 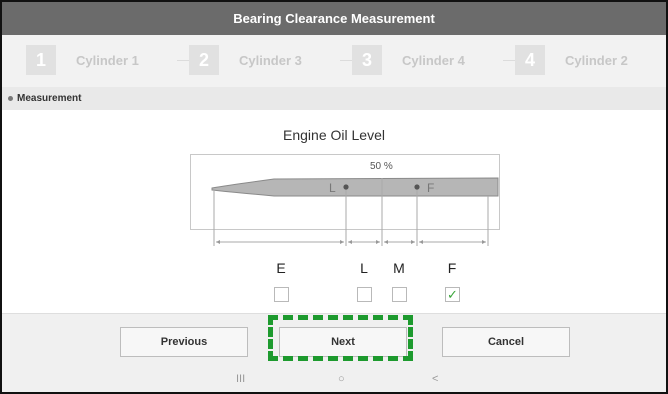 What do you see at coordinates (399, 268) in the screenshot?
I see `level-label-m: M` at bounding box center [399, 268].